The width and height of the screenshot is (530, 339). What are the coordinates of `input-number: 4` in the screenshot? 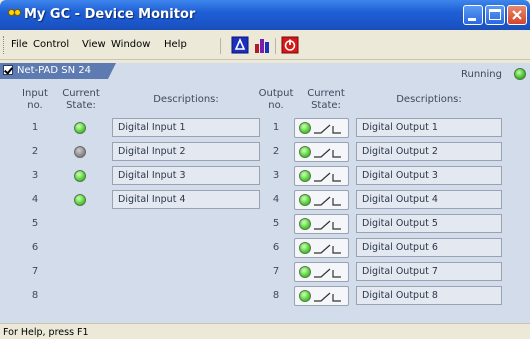 It's located at (35, 199).